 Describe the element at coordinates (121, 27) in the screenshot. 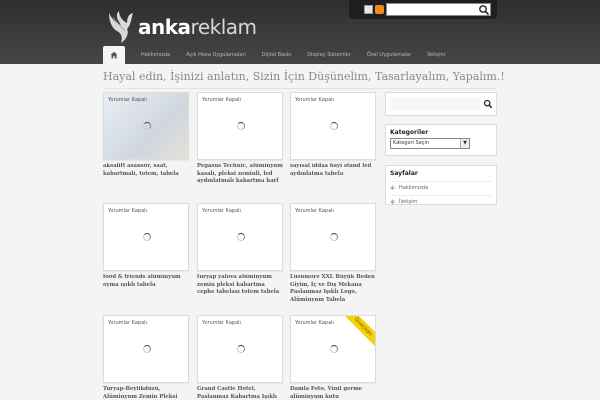

I see `phoenix-logo-icon` at that location.